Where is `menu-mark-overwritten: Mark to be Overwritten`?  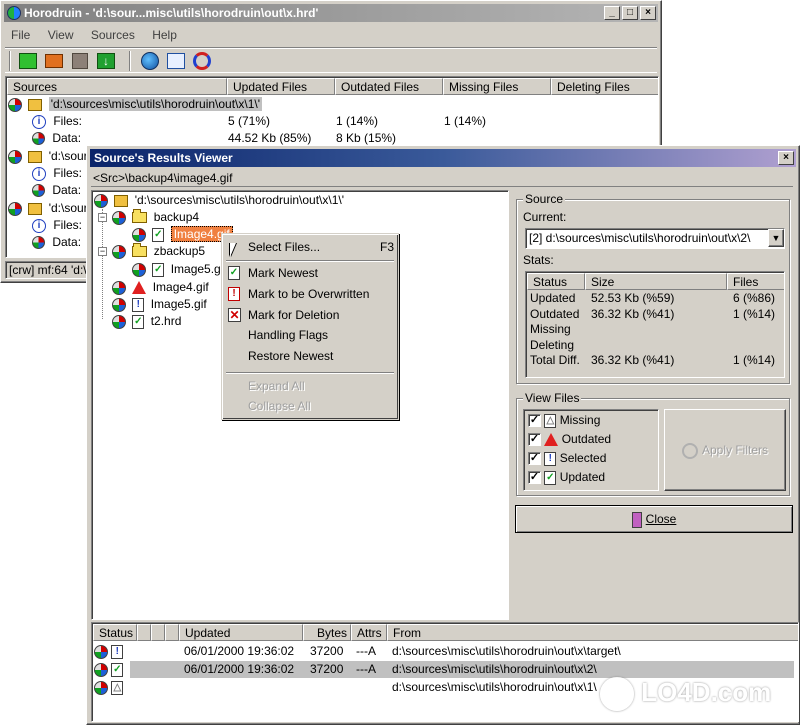 menu-mark-overwritten: Mark to be Overwritten is located at coordinates (308, 294).